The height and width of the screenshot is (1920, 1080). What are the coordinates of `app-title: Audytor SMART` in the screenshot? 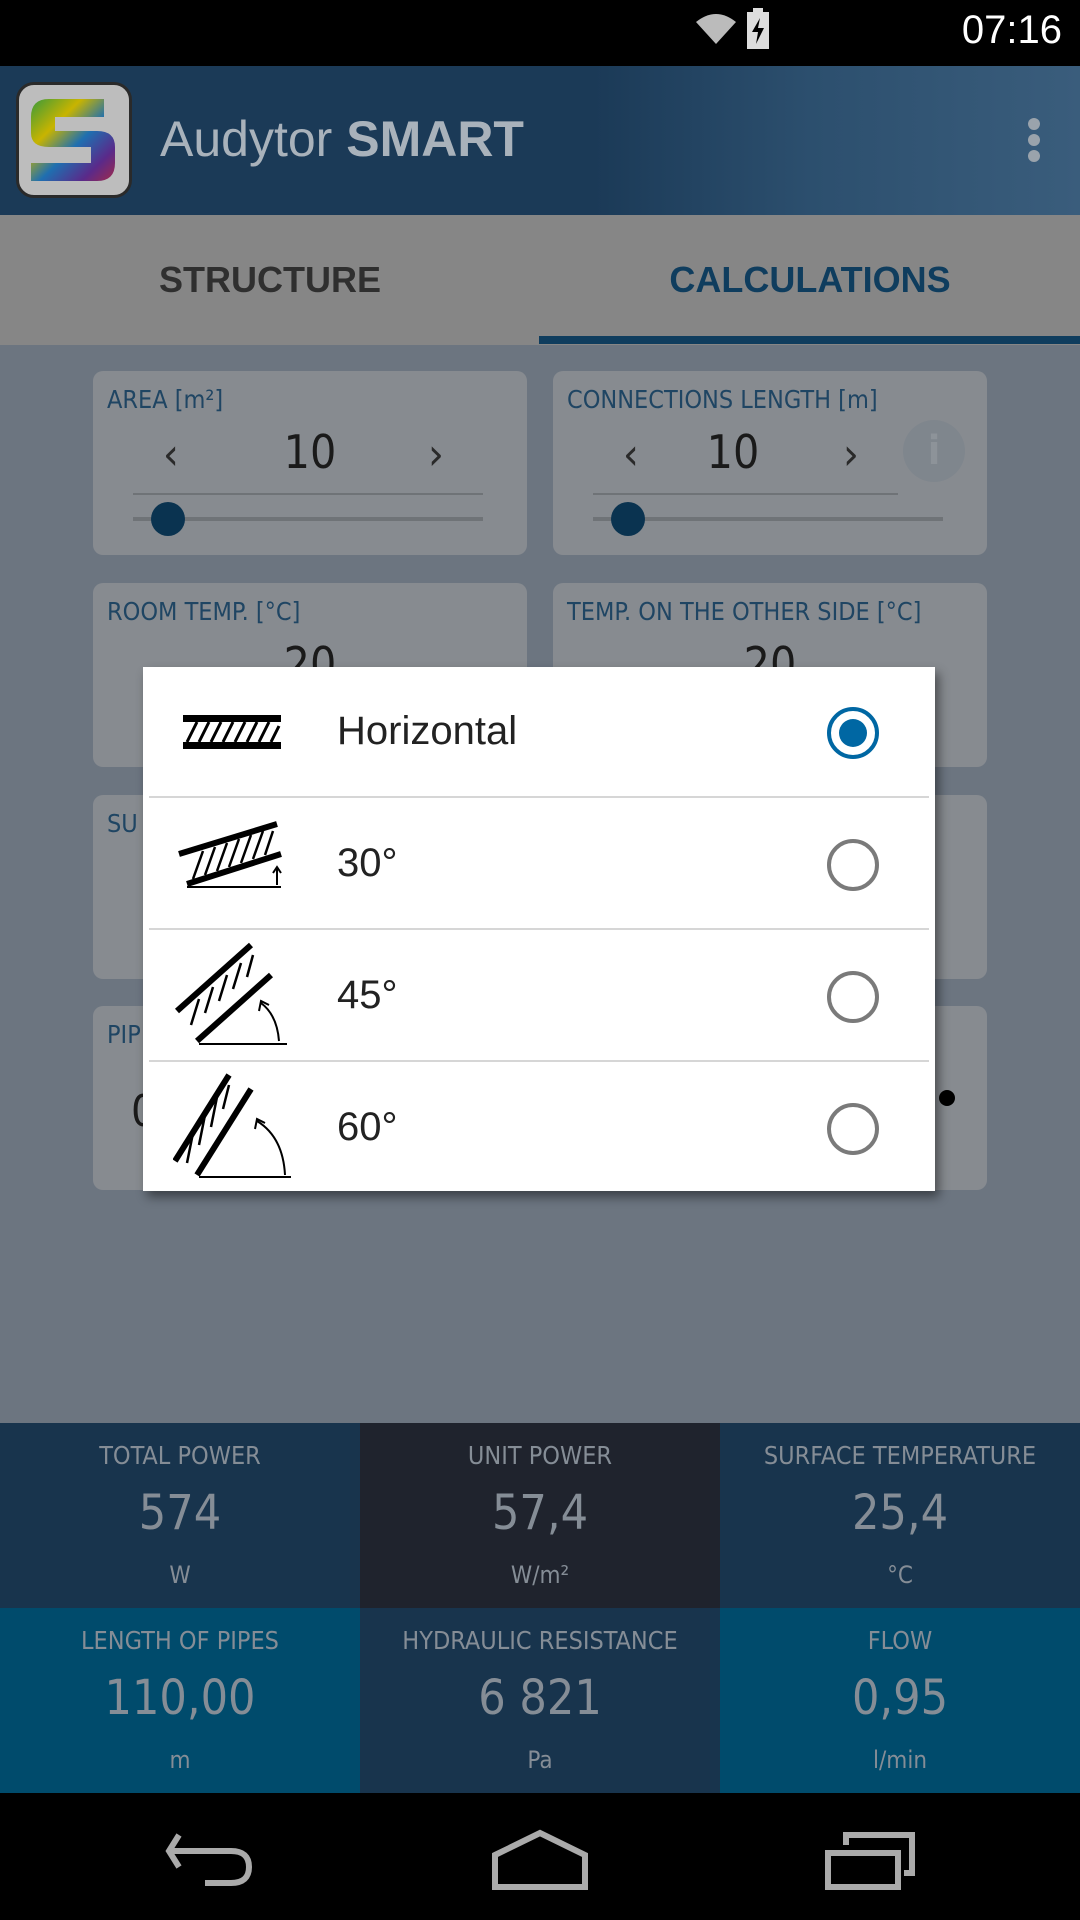 It's located at (342, 139).